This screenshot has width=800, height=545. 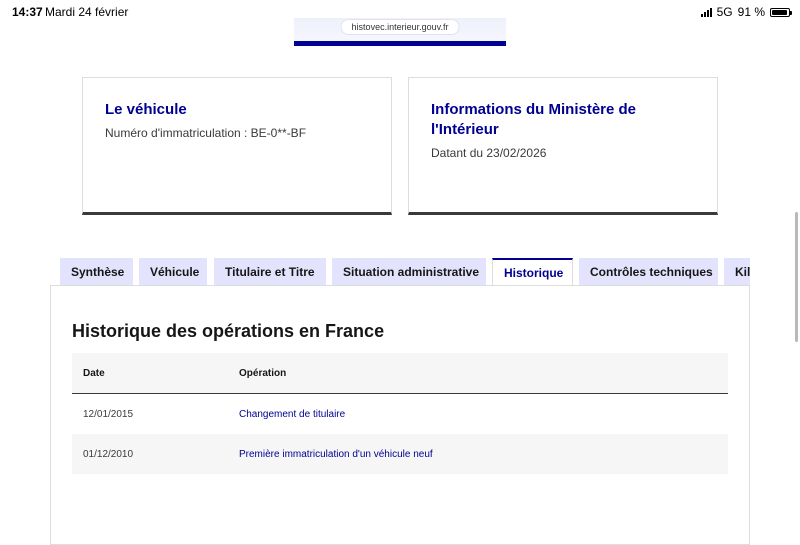 I want to click on vehicle-card-title: Le véhicule, so click(x=146, y=109).